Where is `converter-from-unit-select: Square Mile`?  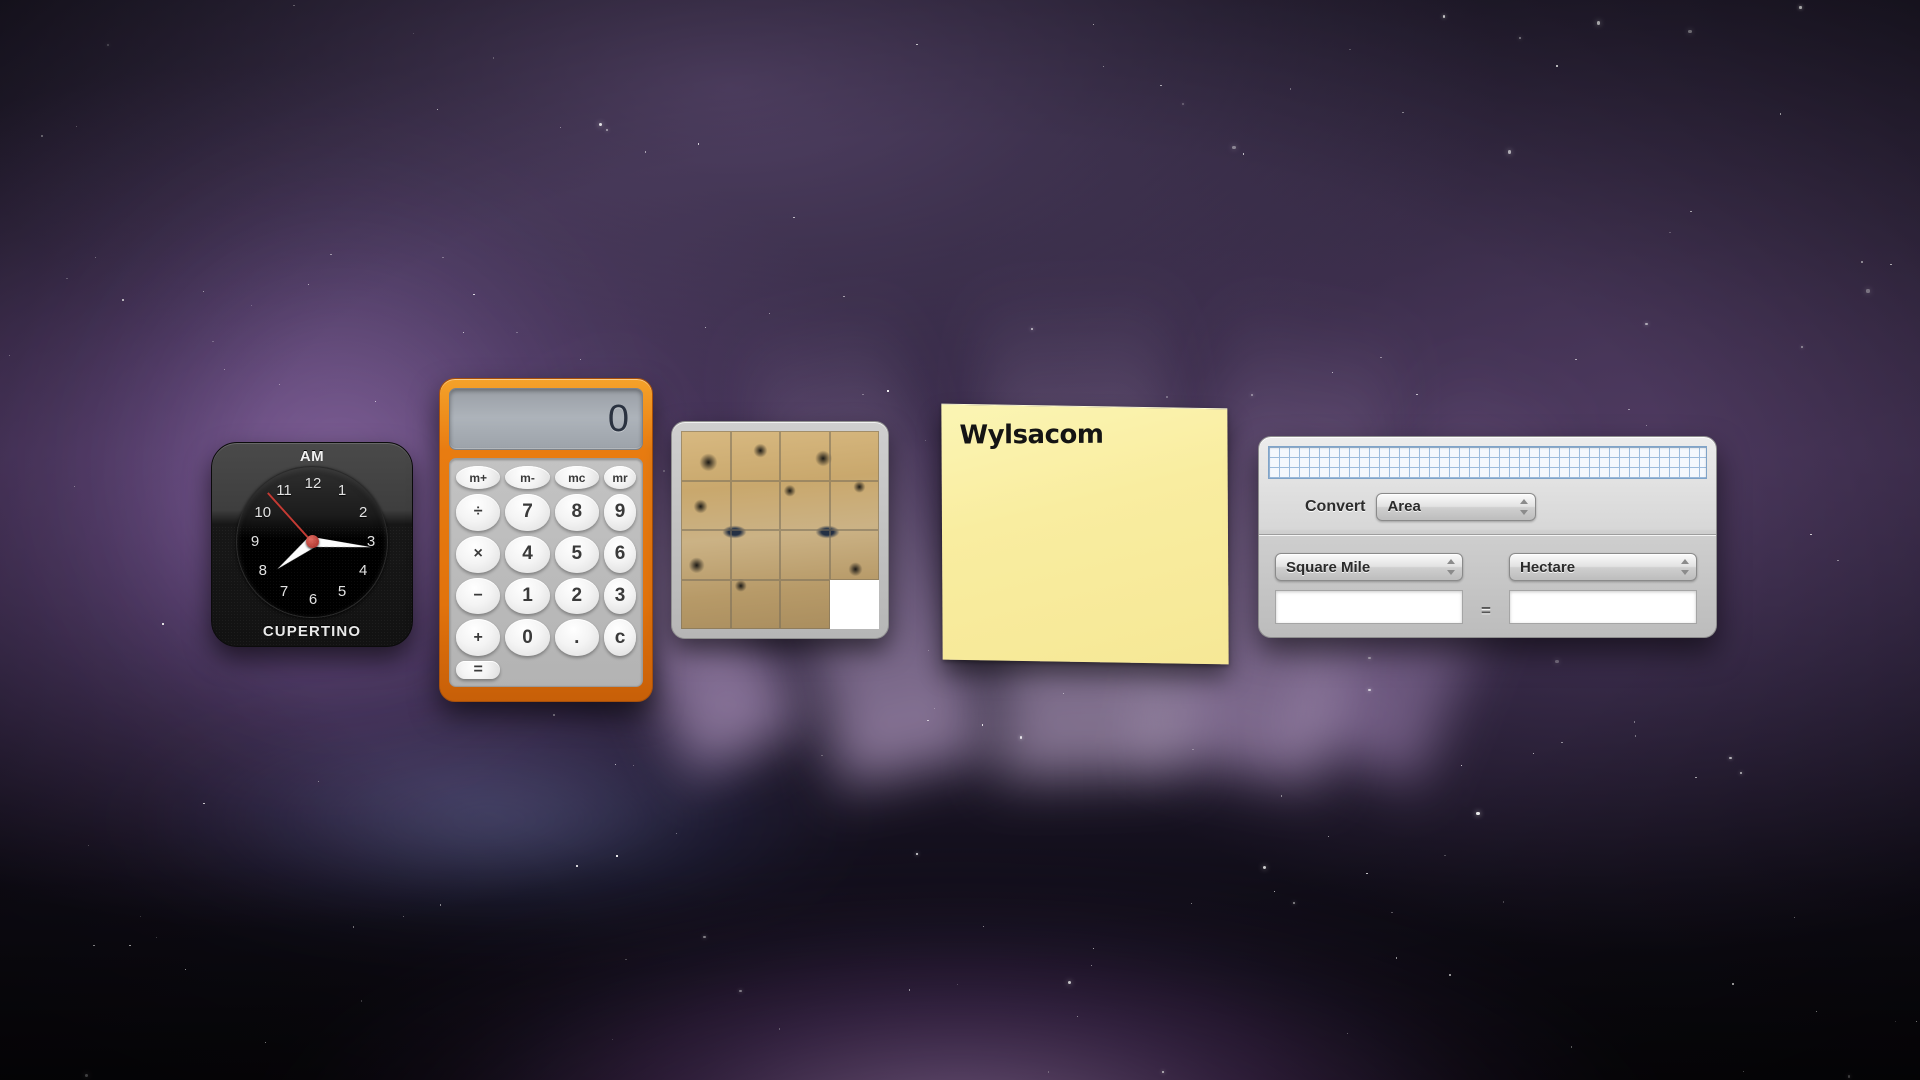 converter-from-unit-select: Square Mile is located at coordinates (1369, 567).